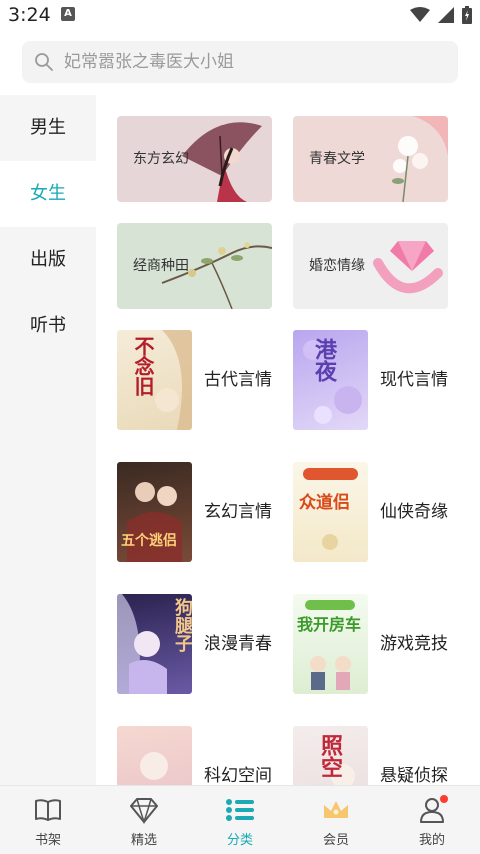 The image size is (480, 854). What do you see at coordinates (149, 541) in the screenshot?
I see `cover-title: 五个逃侣` at bounding box center [149, 541].